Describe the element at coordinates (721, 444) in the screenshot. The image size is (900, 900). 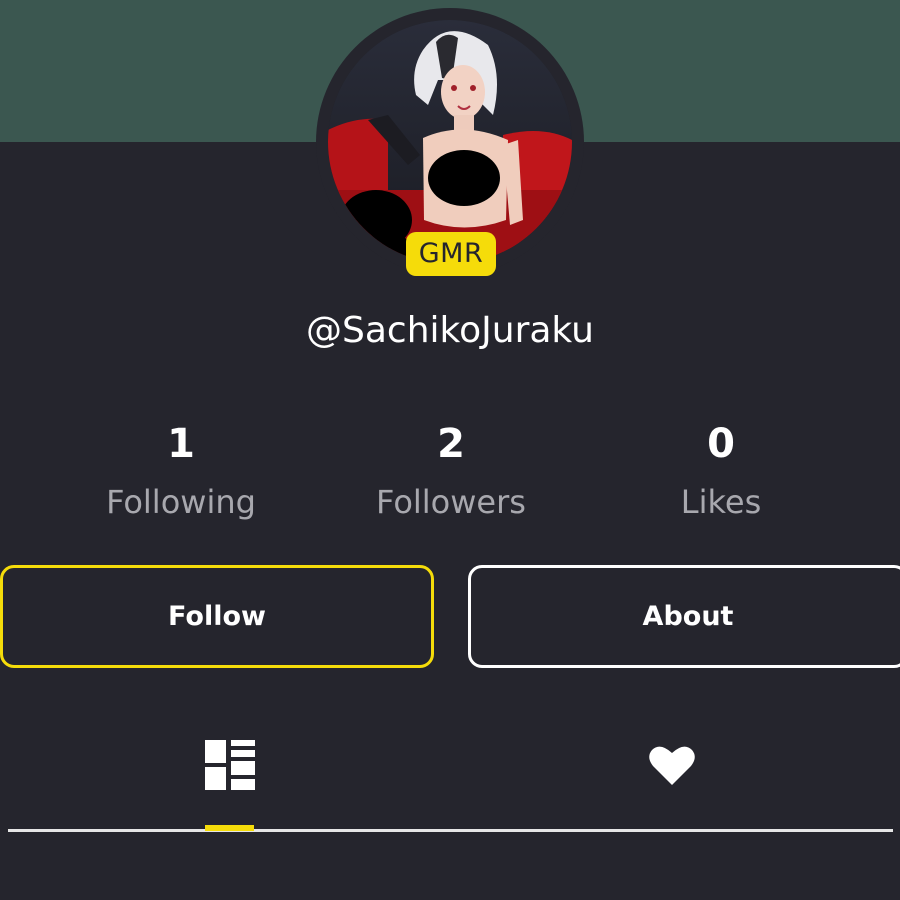
I see `likes-count: 0` at that location.